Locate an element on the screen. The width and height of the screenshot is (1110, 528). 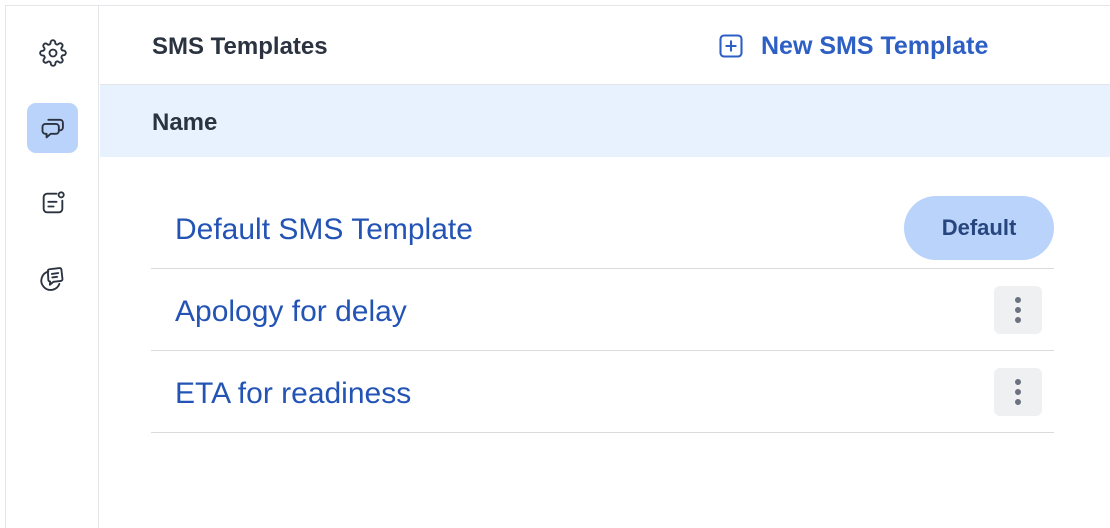
sidebar is located at coordinates (52, 267).